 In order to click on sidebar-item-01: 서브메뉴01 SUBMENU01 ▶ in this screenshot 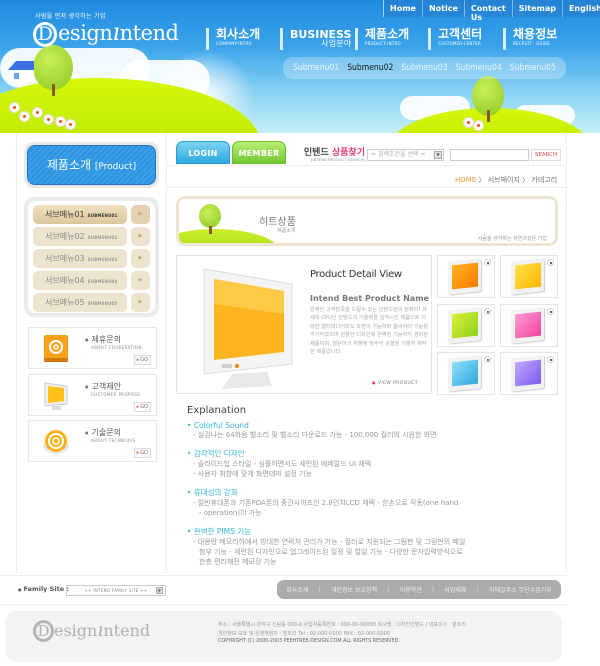, I will do `click(91, 214)`.